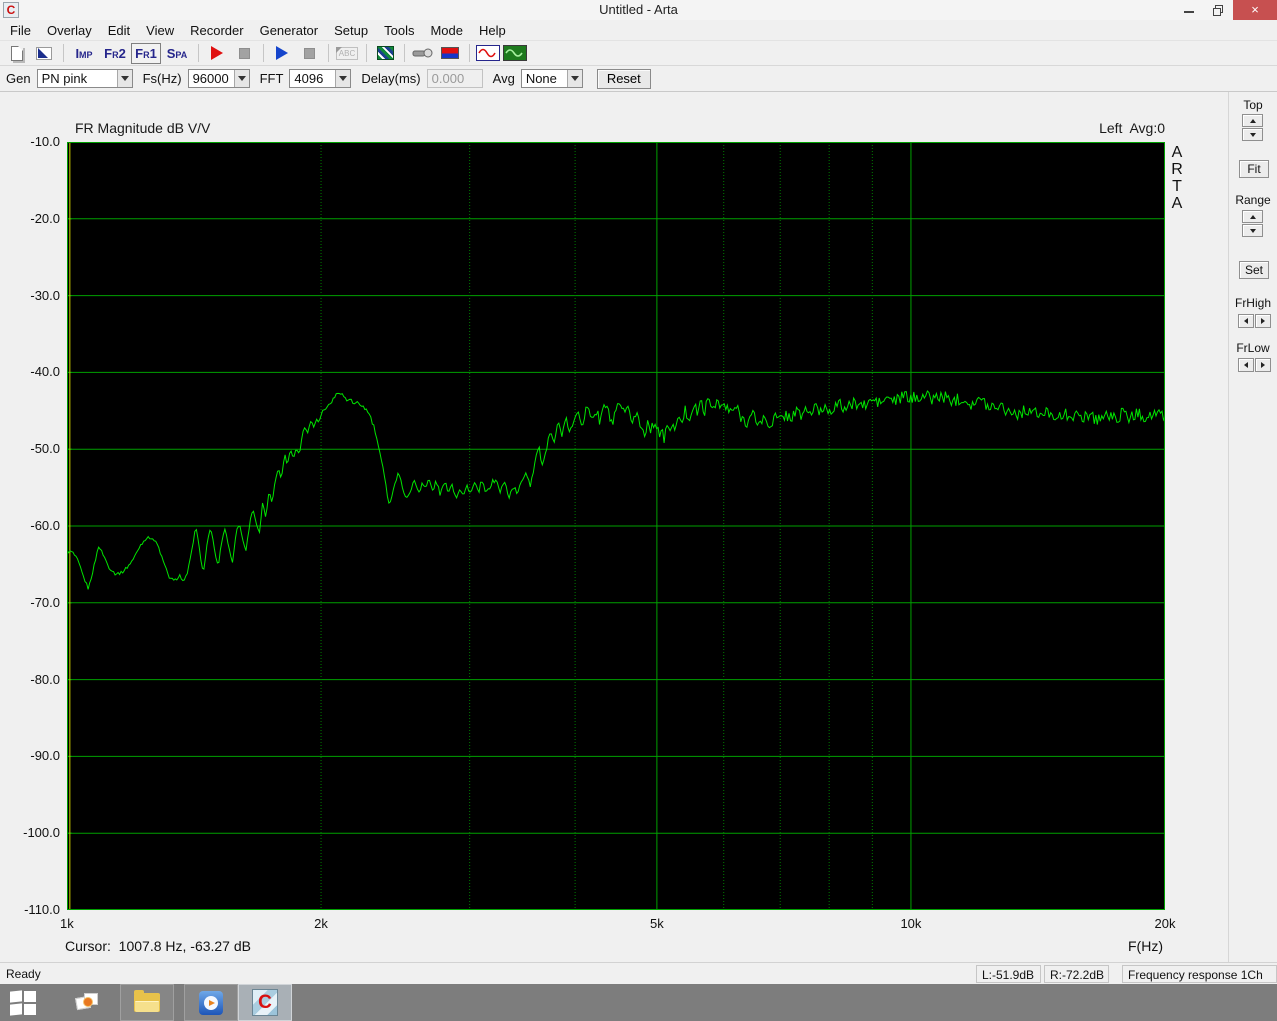 This screenshot has height=1021, width=1277. I want to click on menu-overlay: Overlay, so click(69, 30).